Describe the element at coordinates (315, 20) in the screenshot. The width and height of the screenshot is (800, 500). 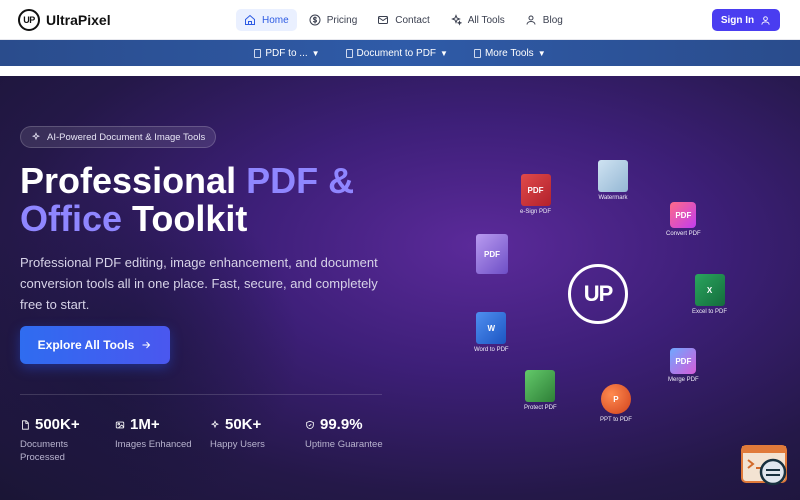
I see `dollar-icon` at that location.